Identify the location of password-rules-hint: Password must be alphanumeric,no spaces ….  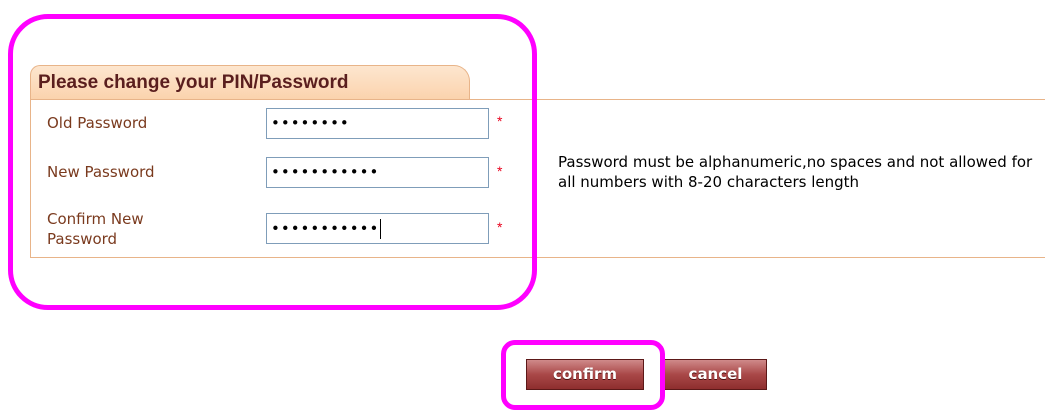
(795, 172).